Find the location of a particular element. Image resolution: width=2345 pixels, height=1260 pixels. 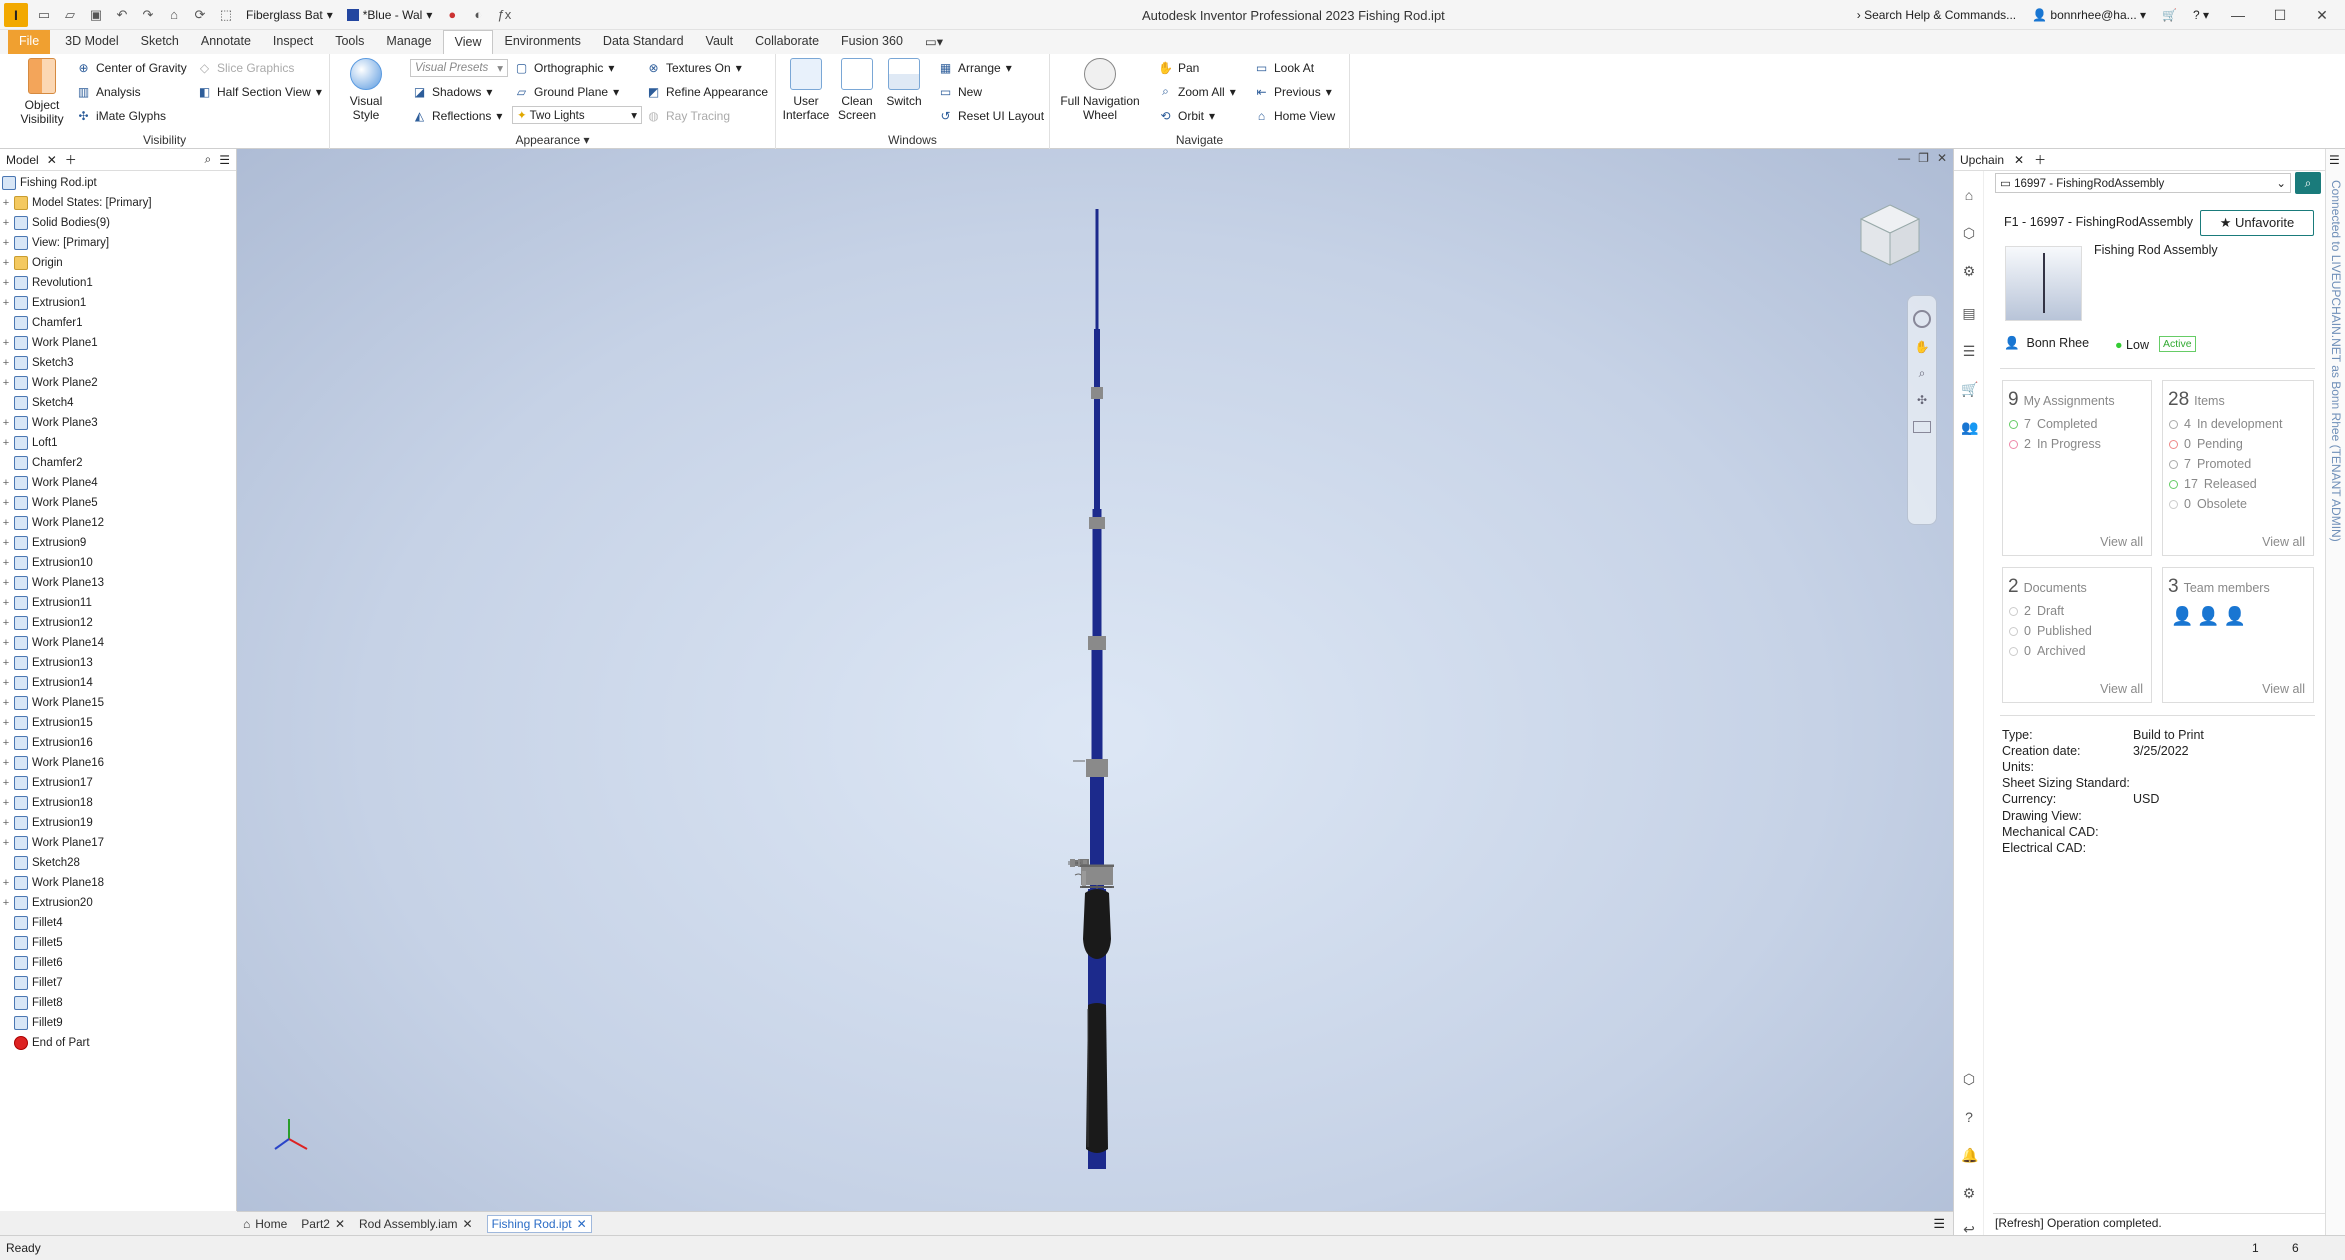

orbit-button: ⟲ Orbit ▾ is located at coordinates (1186, 115).